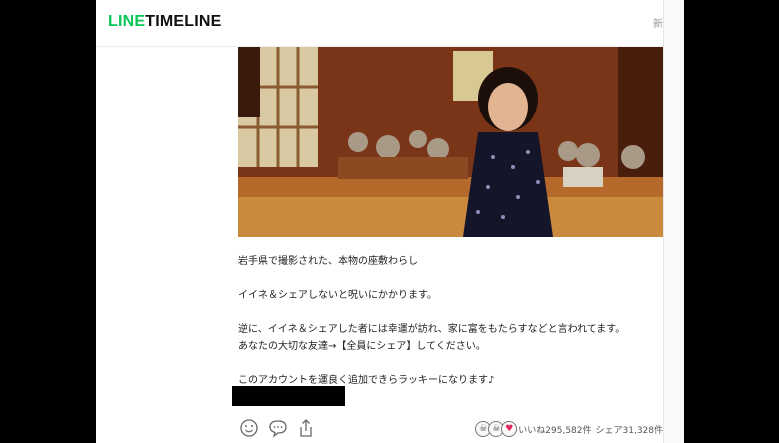 The width and height of the screenshot is (779, 443). What do you see at coordinates (127, 21) in the screenshot?
I see `logo-line-text: LINE` at bounding box center [127, 21].